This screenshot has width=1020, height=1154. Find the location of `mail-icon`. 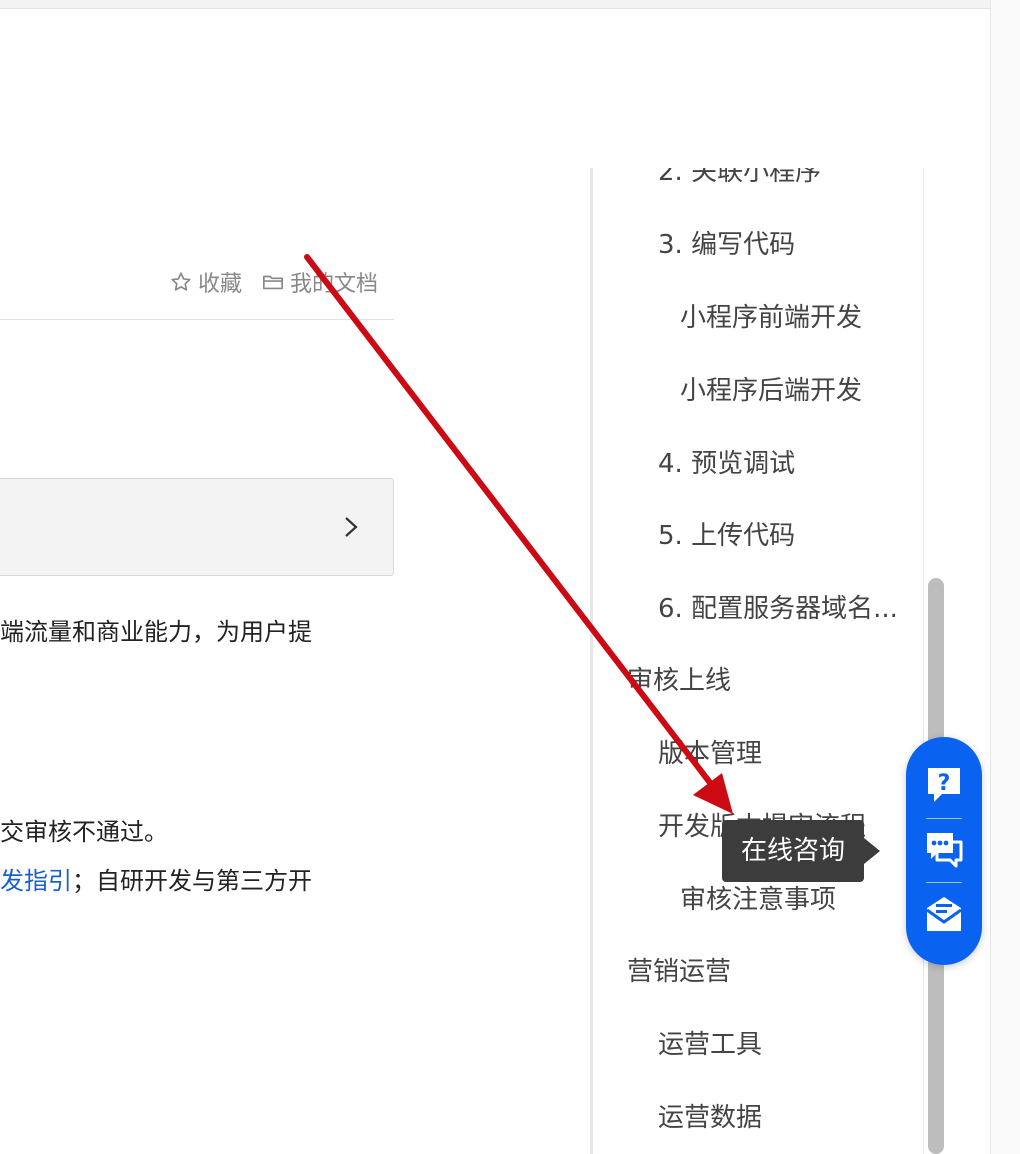

mail-icon is located at coordinates (944, 914).